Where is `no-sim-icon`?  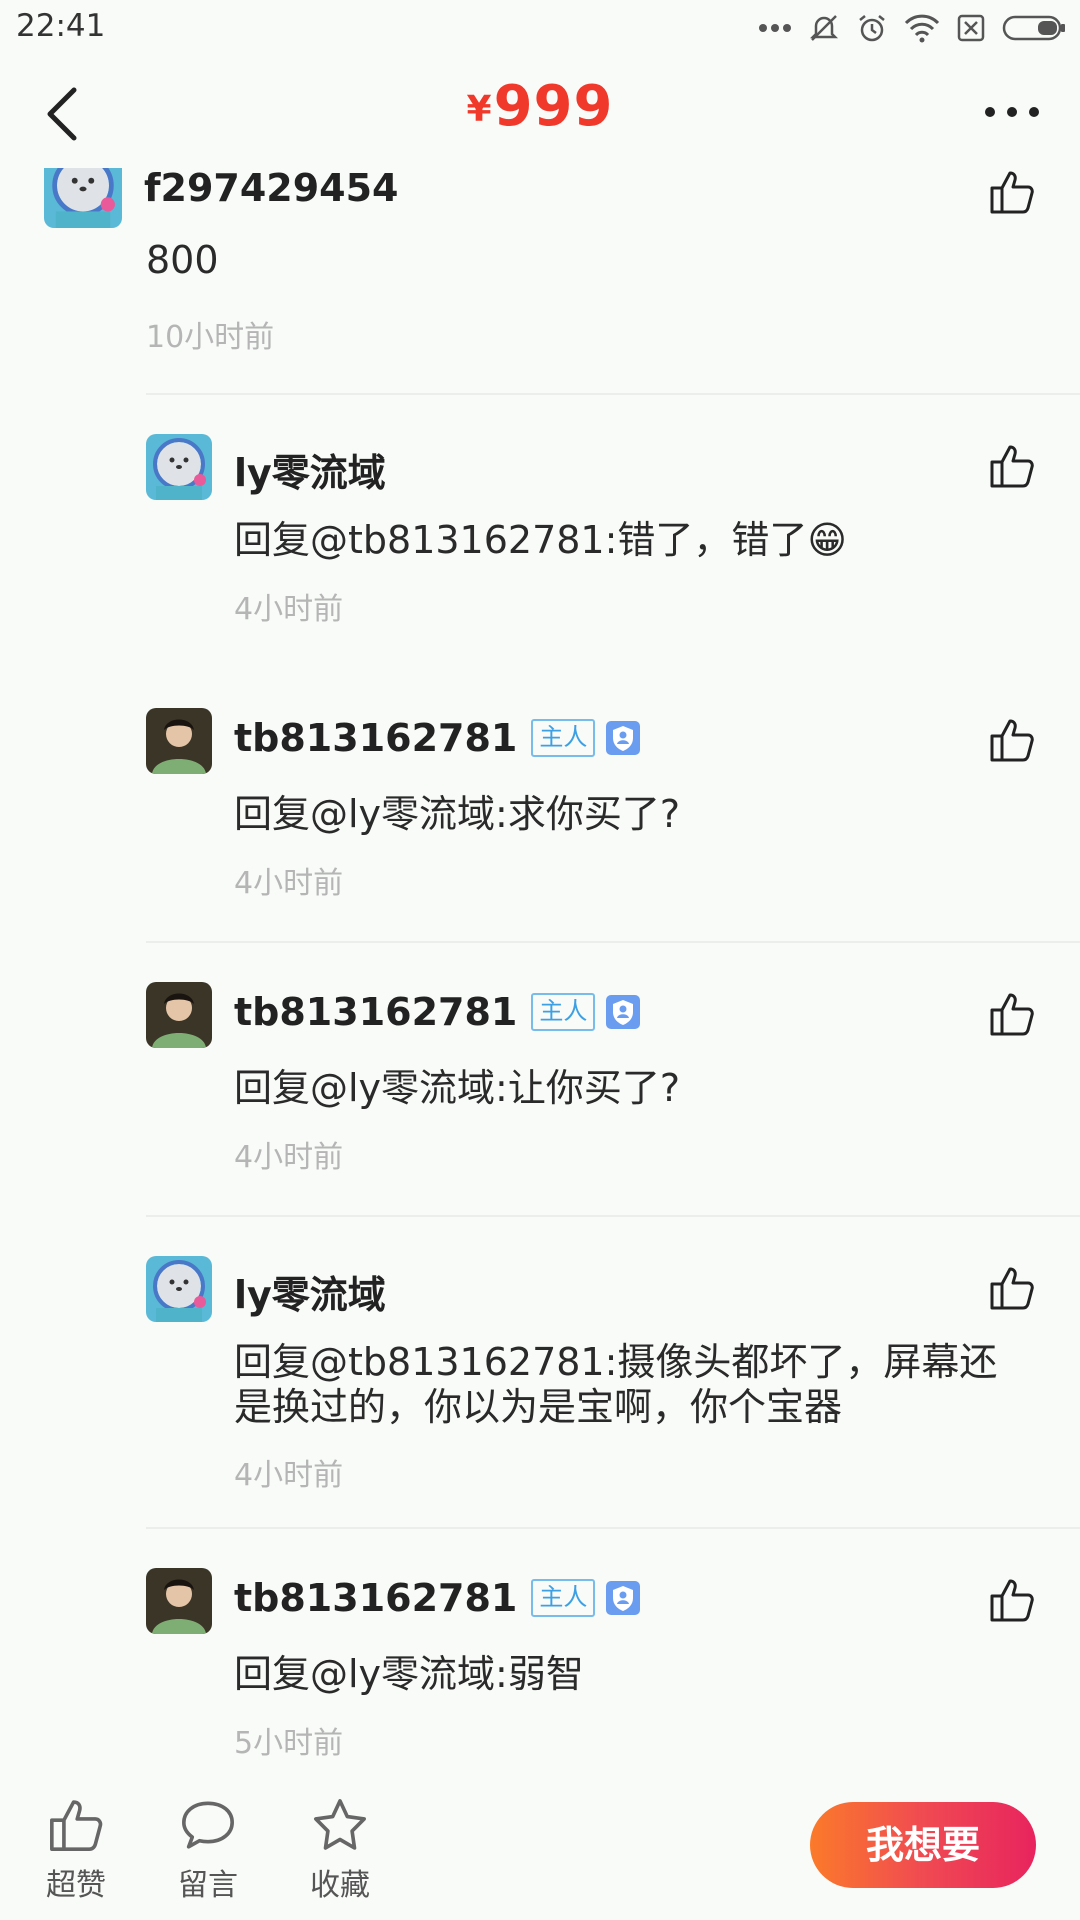 no-sim-icon is located at coordinates (971, 28).